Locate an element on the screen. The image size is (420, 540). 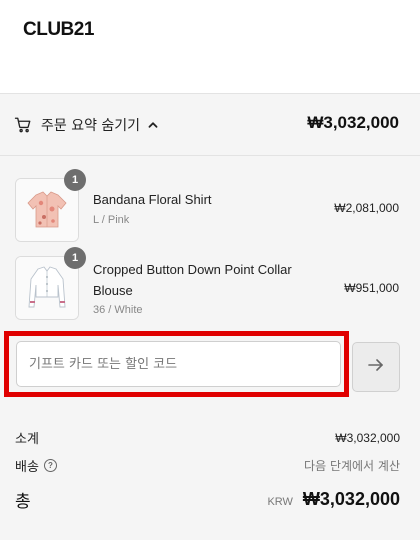
help-circle-icon: ? is located at coordinates (50, 465).